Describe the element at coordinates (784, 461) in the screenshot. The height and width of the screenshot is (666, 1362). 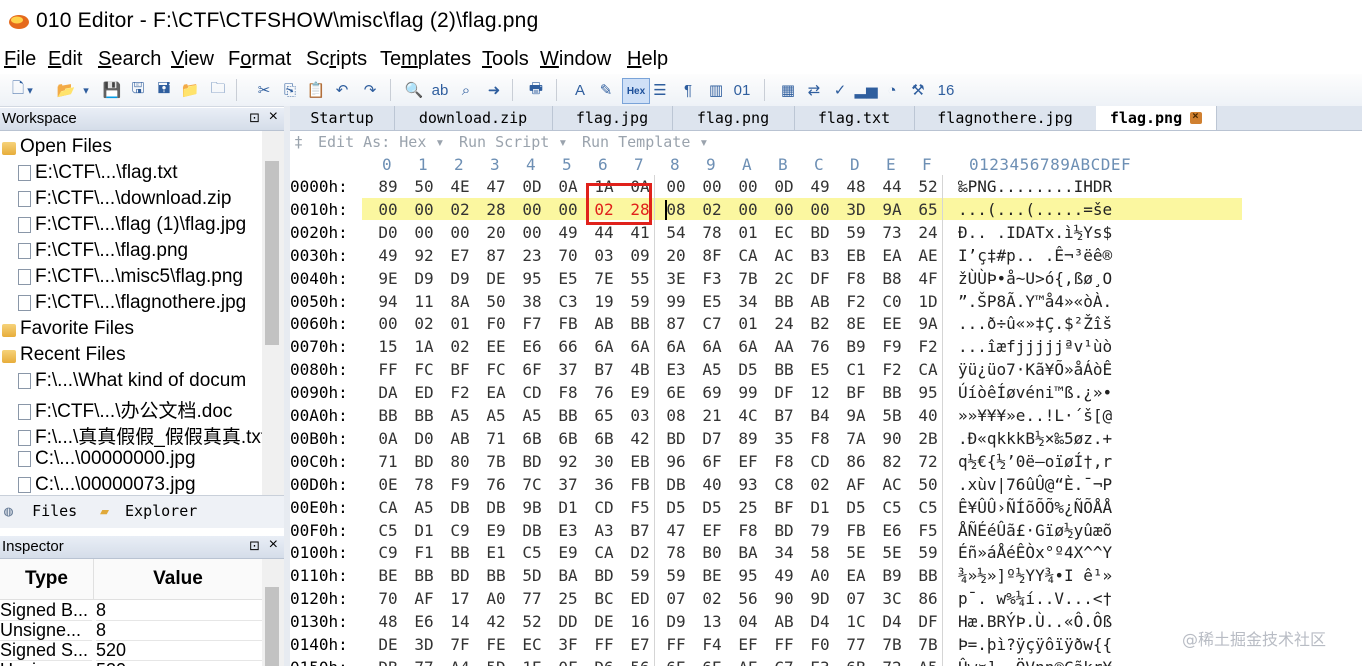
I see `hex-byte: F8` at that location.